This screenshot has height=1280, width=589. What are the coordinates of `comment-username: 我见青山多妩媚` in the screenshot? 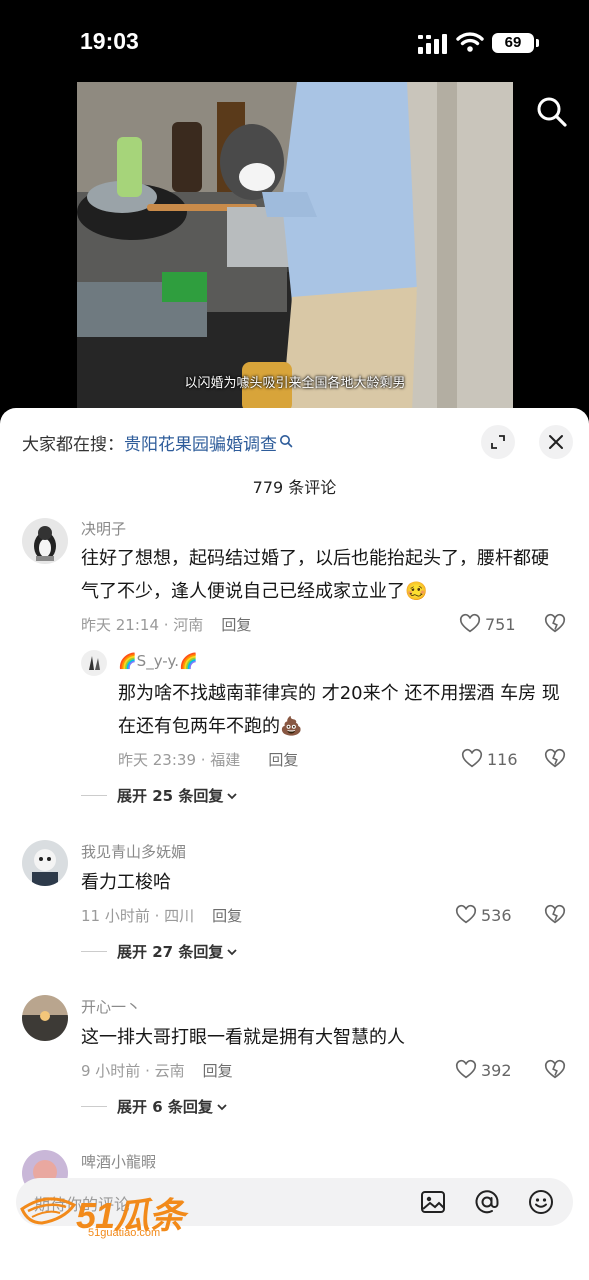 It's located at (133, 851).